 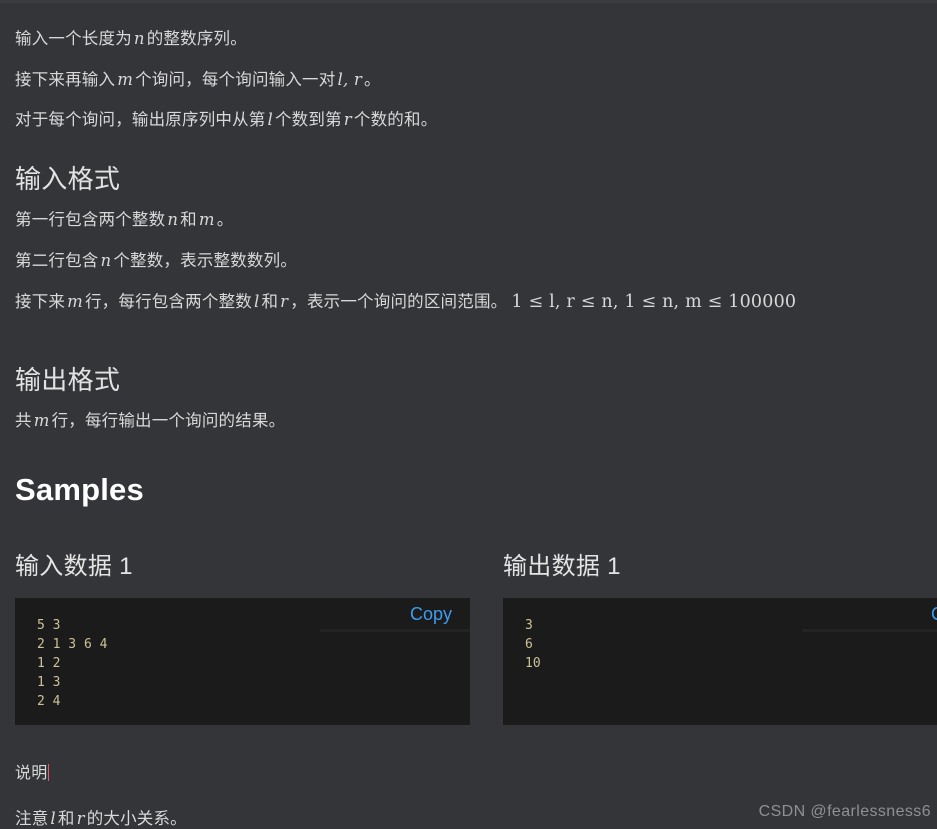 I want to click on statement-2-var-lr: l, r, so click(x=349, y=79).